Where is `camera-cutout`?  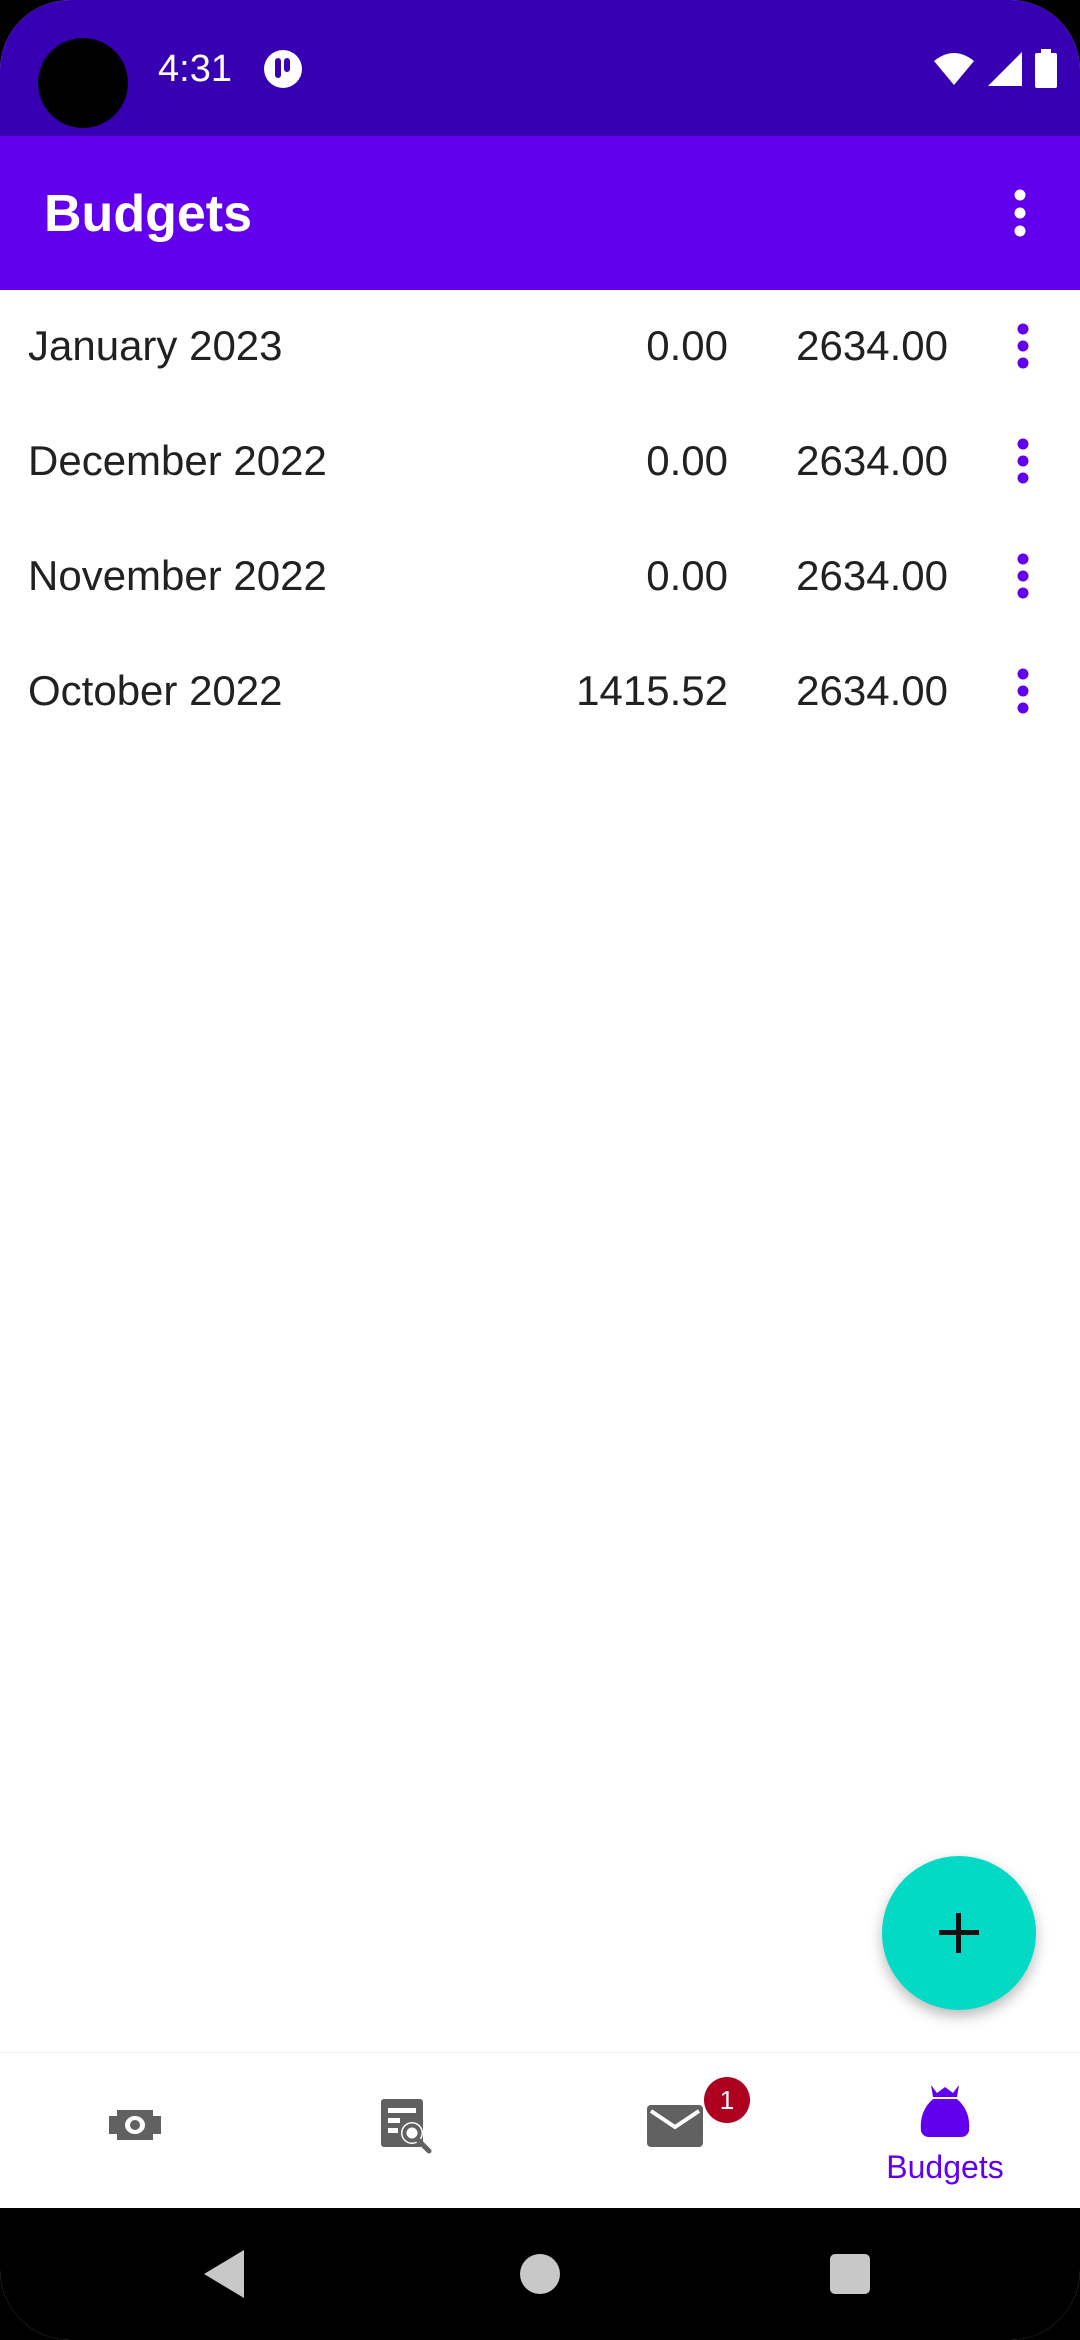 camera-cutout is located at coordinates (83, 83).